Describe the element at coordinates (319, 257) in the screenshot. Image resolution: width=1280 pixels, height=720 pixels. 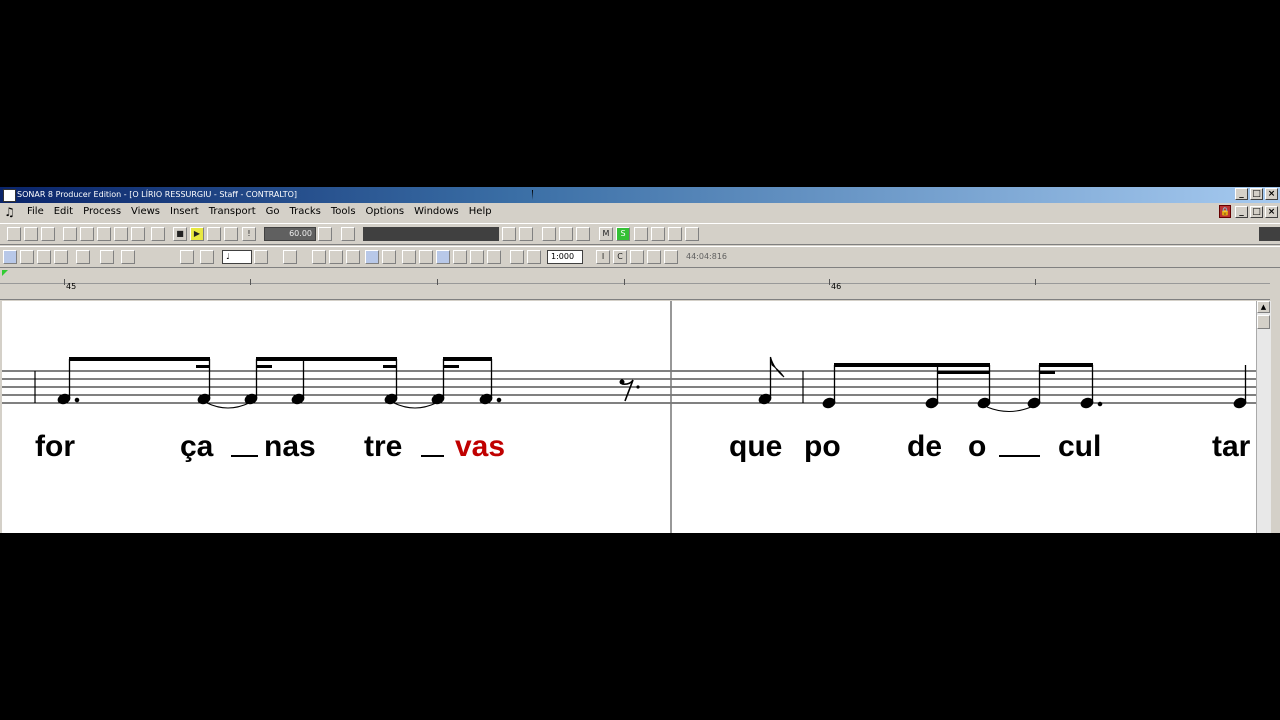
I see `chord-icon` at that location.